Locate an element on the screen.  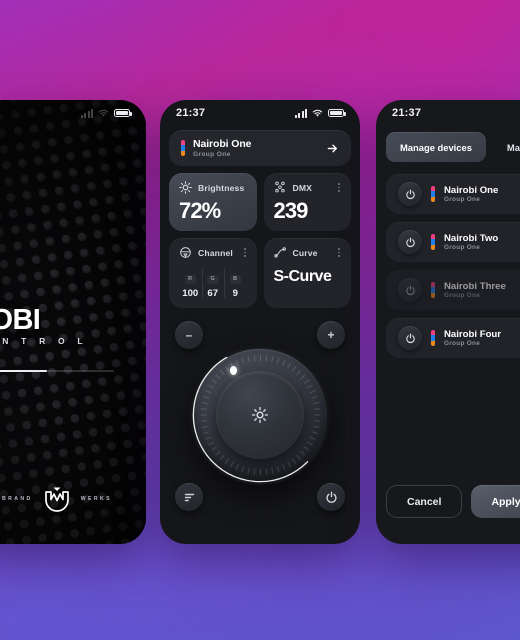
status-time-mid: 21:37 is located at coordinates (191, 113).